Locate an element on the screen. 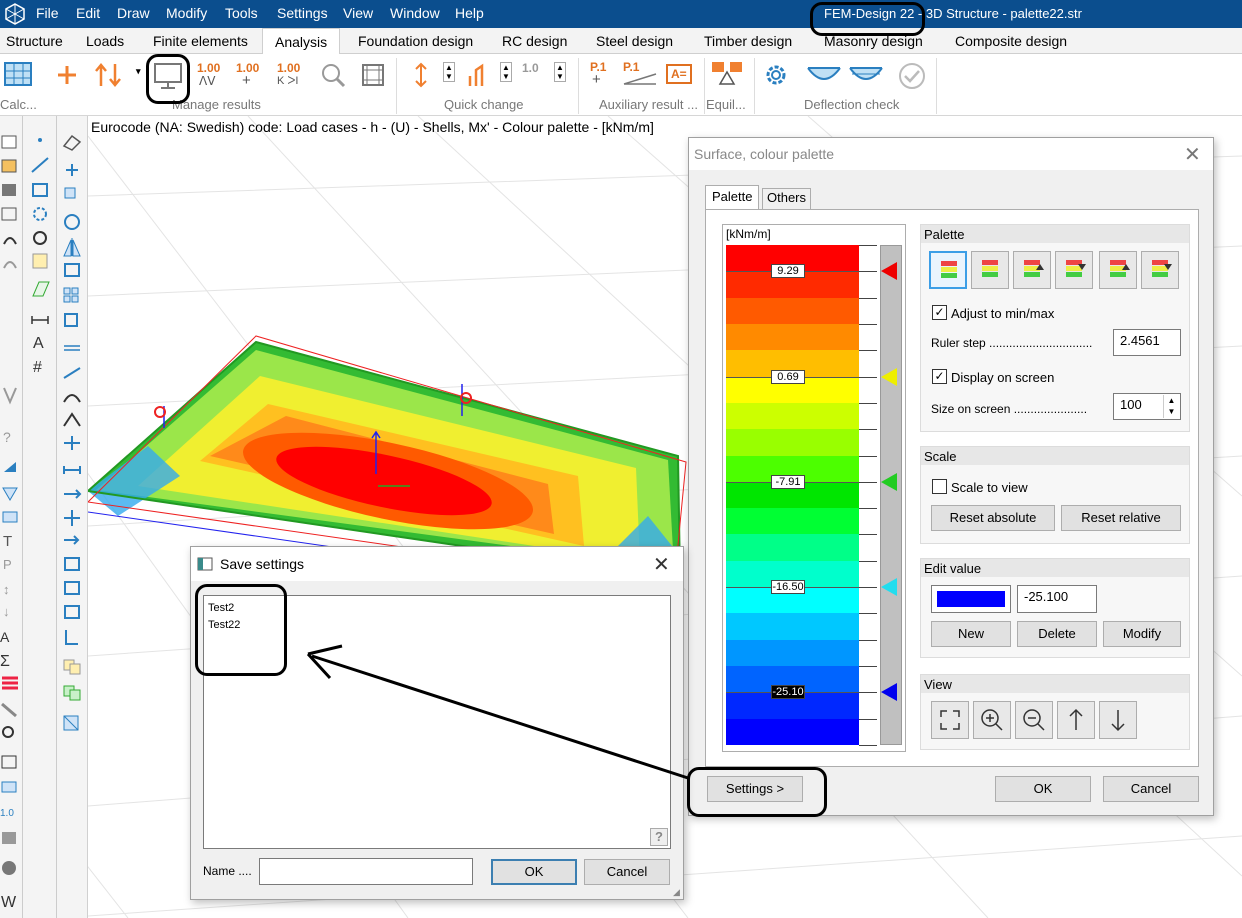  deflection-check-icon is located at coordinates (824, 75).